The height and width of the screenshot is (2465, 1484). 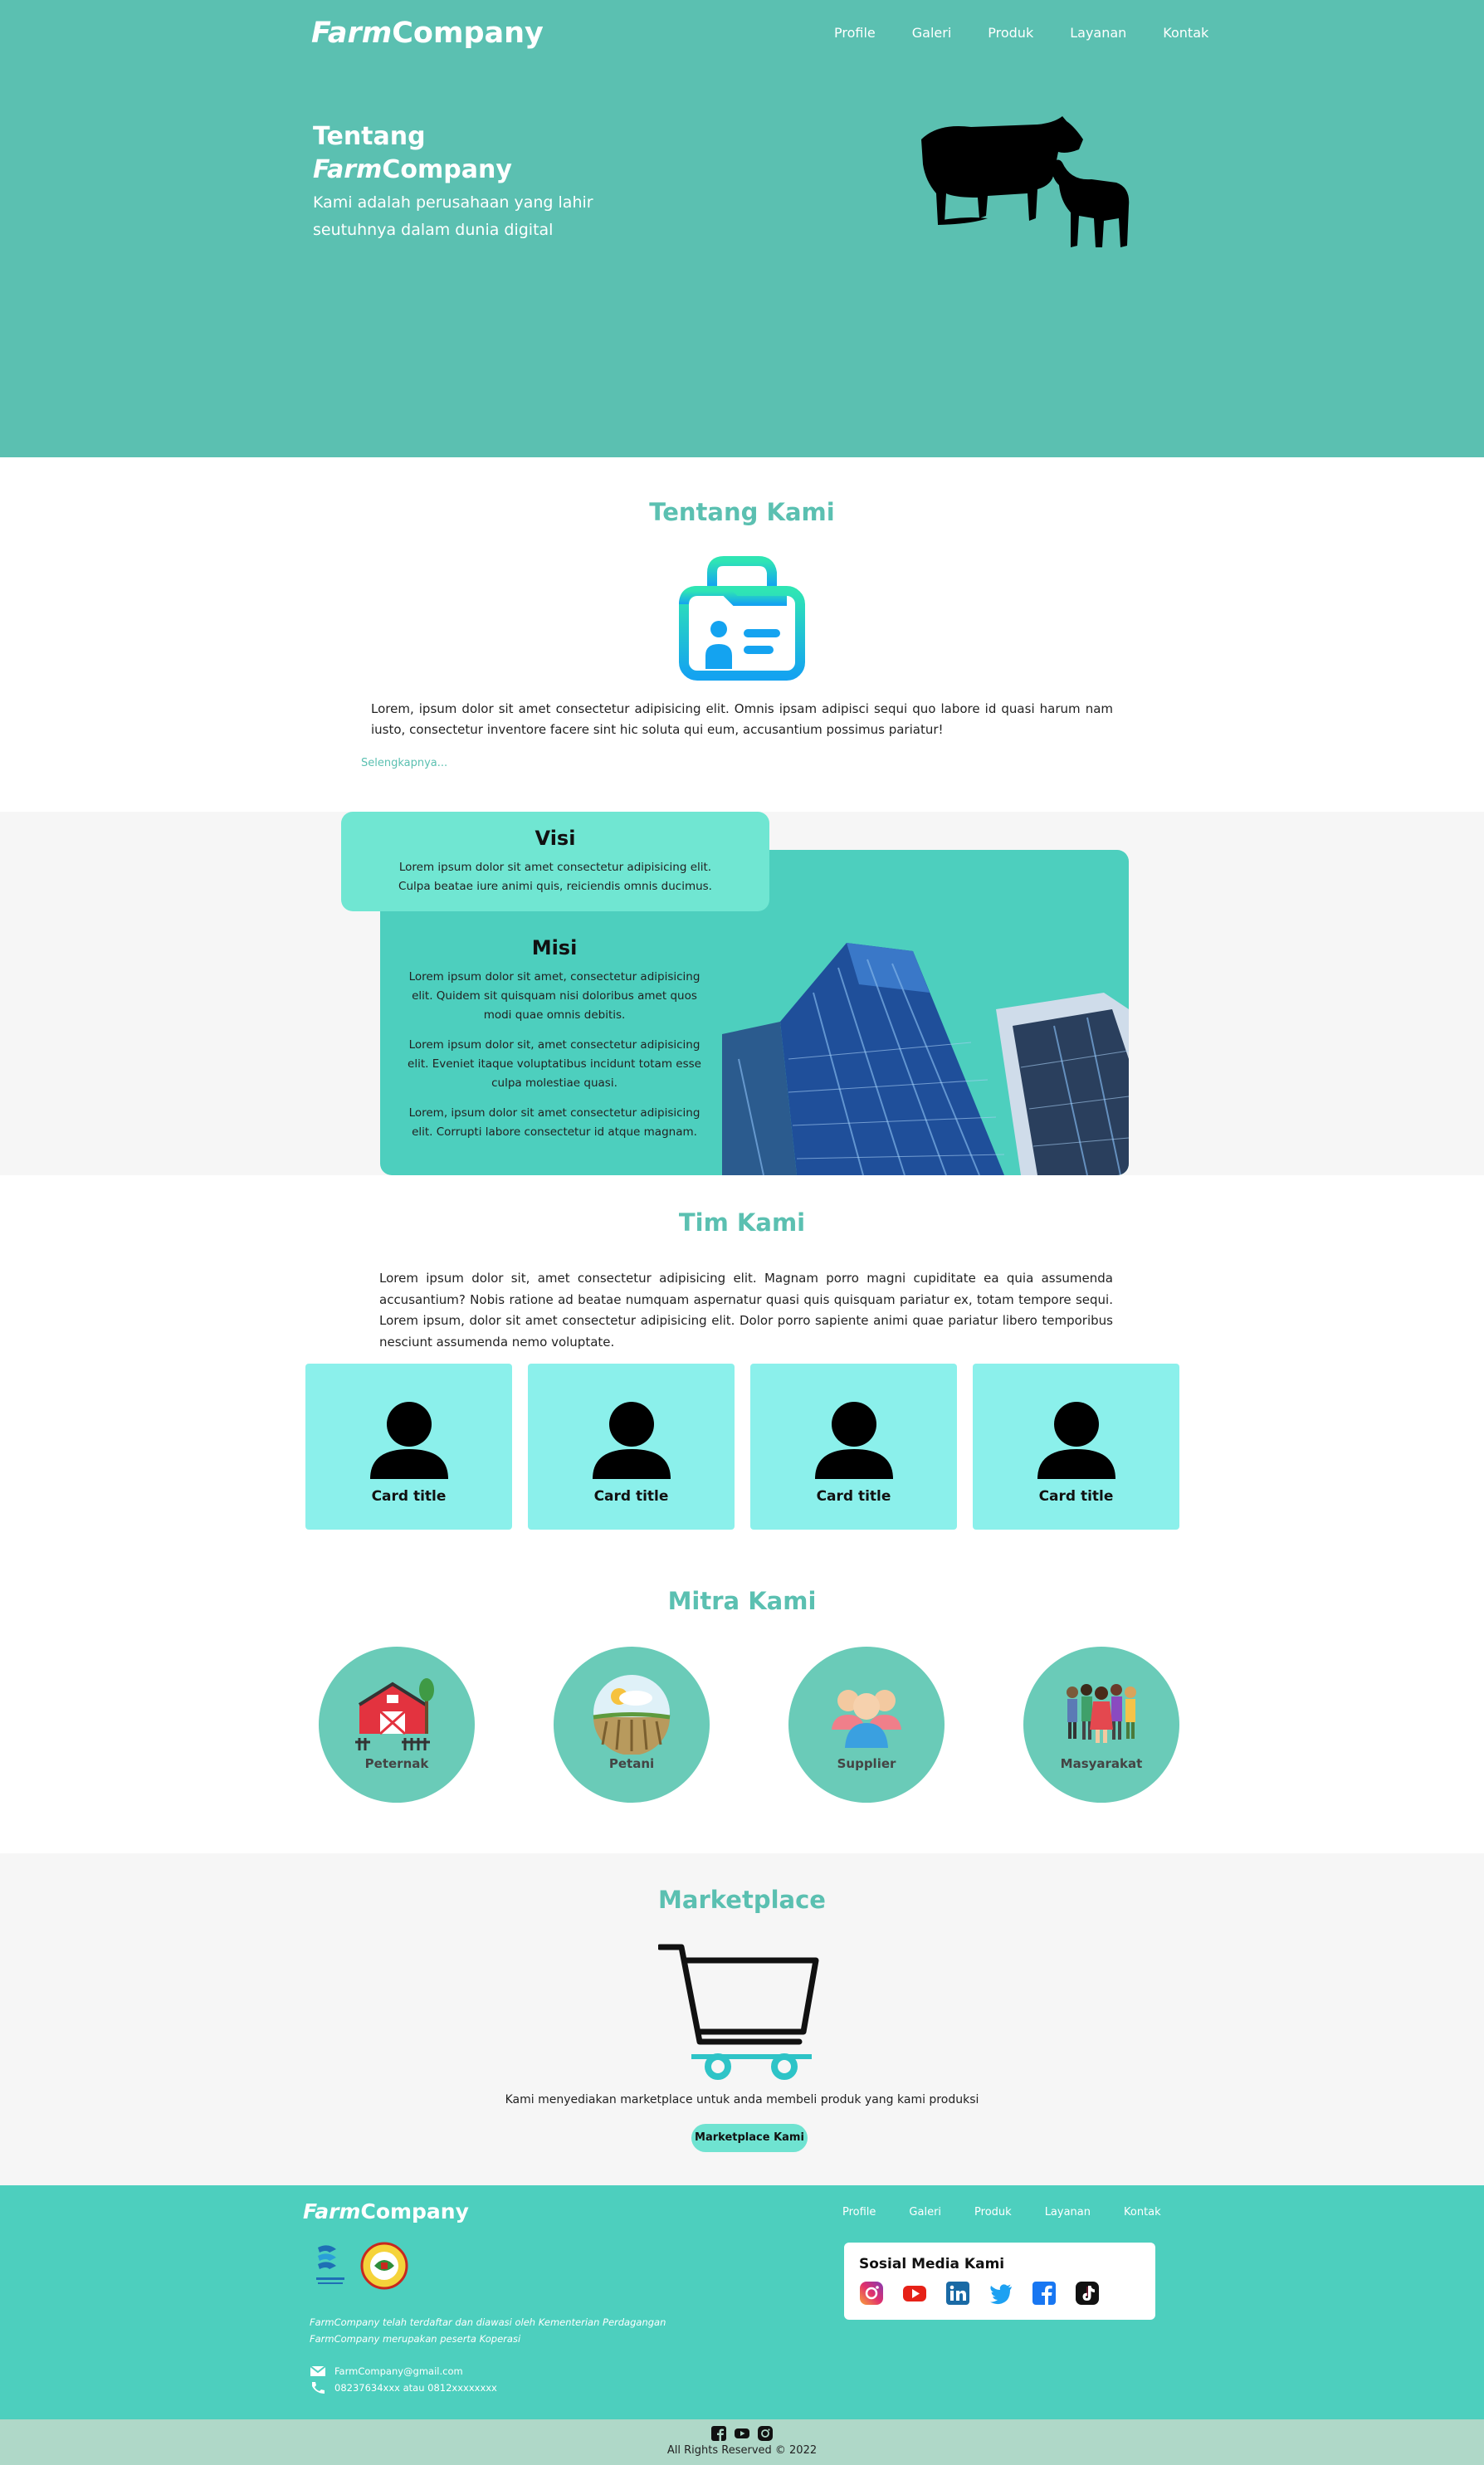 What do you see at coordinates (1025, 181) in the screenshot?
I see `cow-goat-illustration` at bounding box center [1025, 181].